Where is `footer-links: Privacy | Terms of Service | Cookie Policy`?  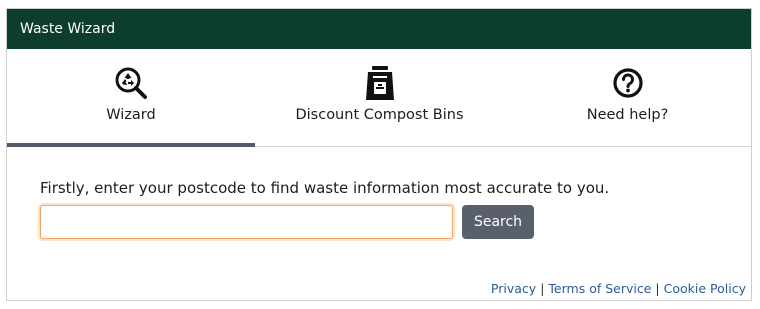
footer-links: Privacy | Terms of Service | Cookie Policy is located at coordinates (618, 288).